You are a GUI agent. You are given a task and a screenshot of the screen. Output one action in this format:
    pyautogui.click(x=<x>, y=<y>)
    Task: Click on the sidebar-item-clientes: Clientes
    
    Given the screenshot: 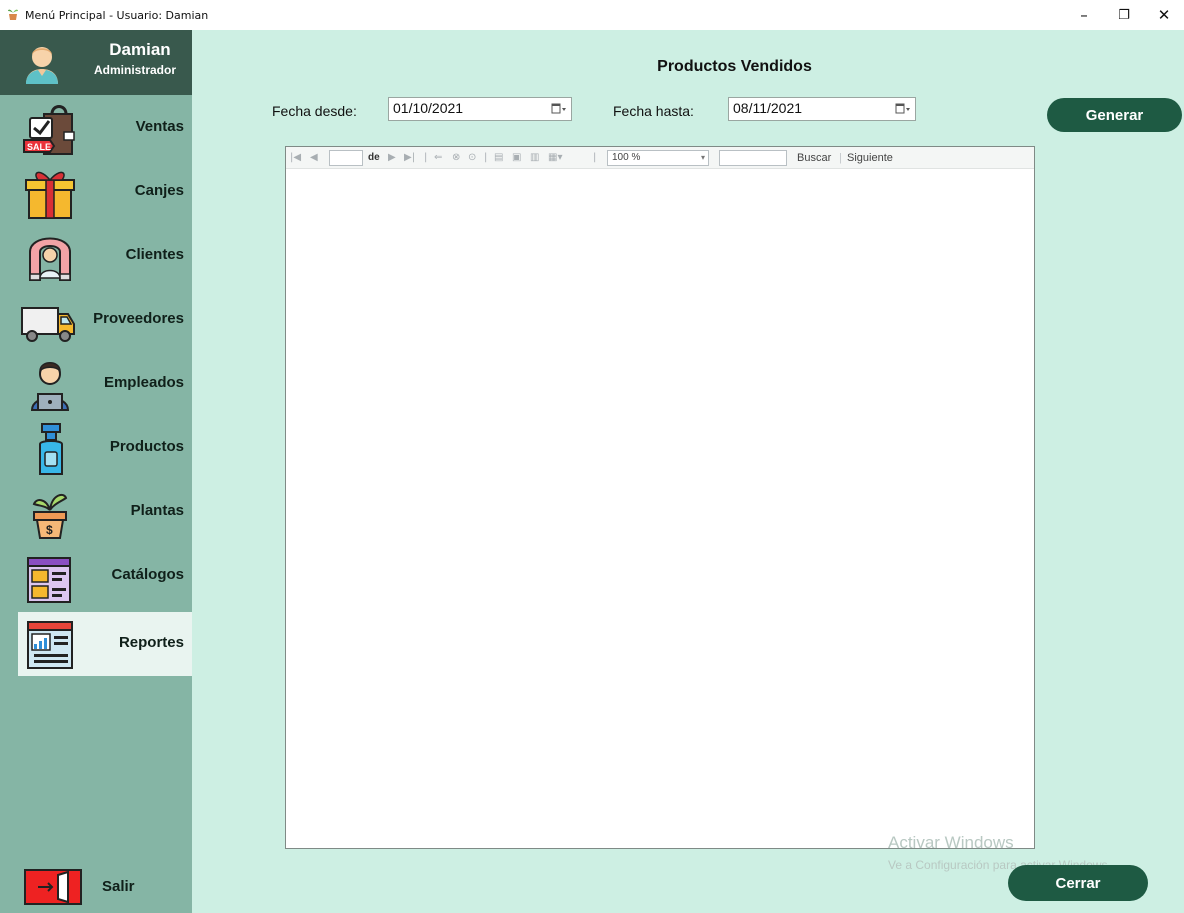 What is the action you would take?
    pyautogui.click(x=105, y=256)
    